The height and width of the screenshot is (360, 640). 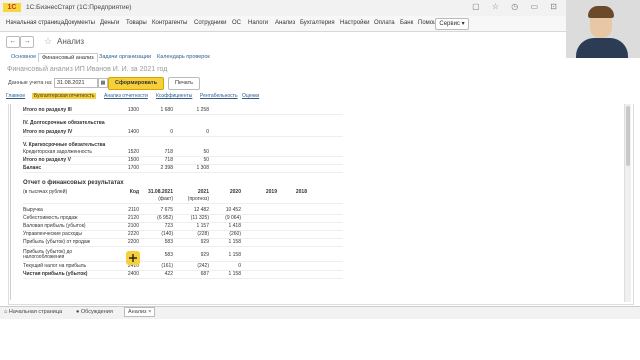 I want to click on menu-item-money: Деньги, so click(x=109, y=23).